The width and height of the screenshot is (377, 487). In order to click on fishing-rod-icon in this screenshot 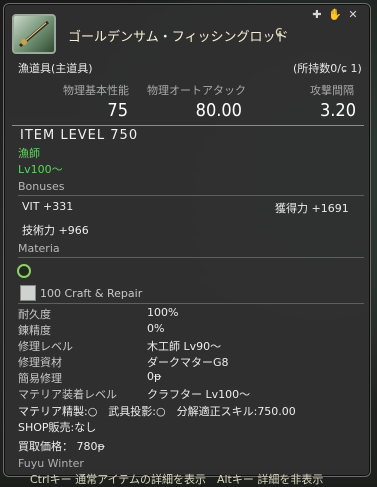, I will do `click(34, 34)`.